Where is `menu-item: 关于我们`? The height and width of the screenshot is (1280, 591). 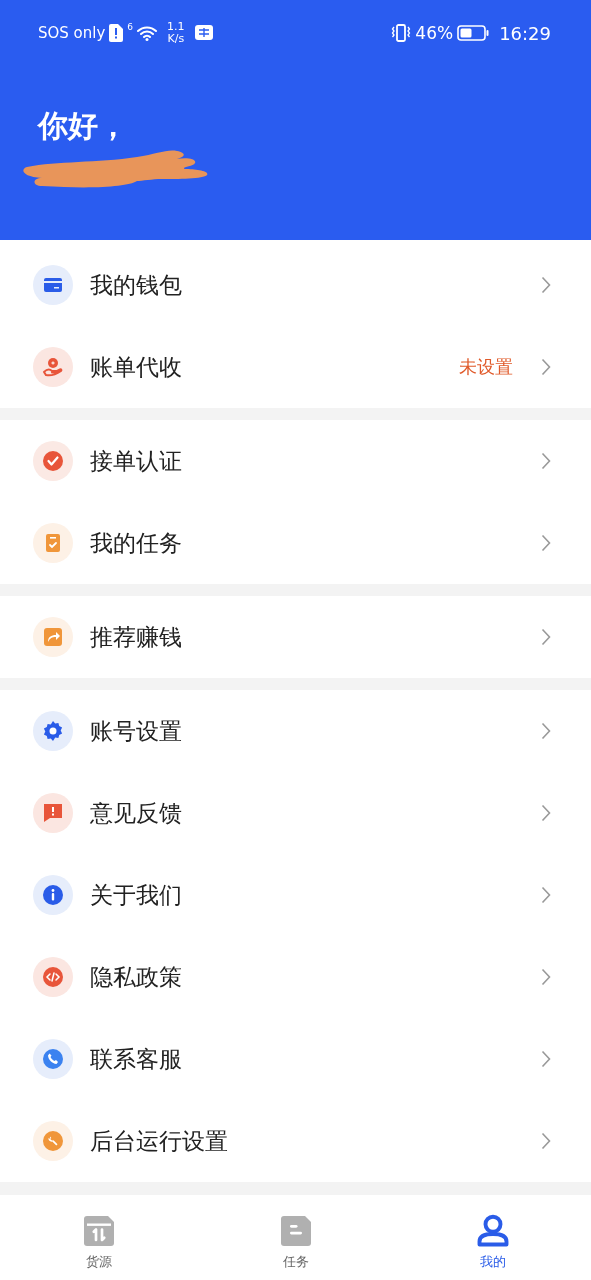
menu-item: 关于我们 is located at coordinates (295, 895).